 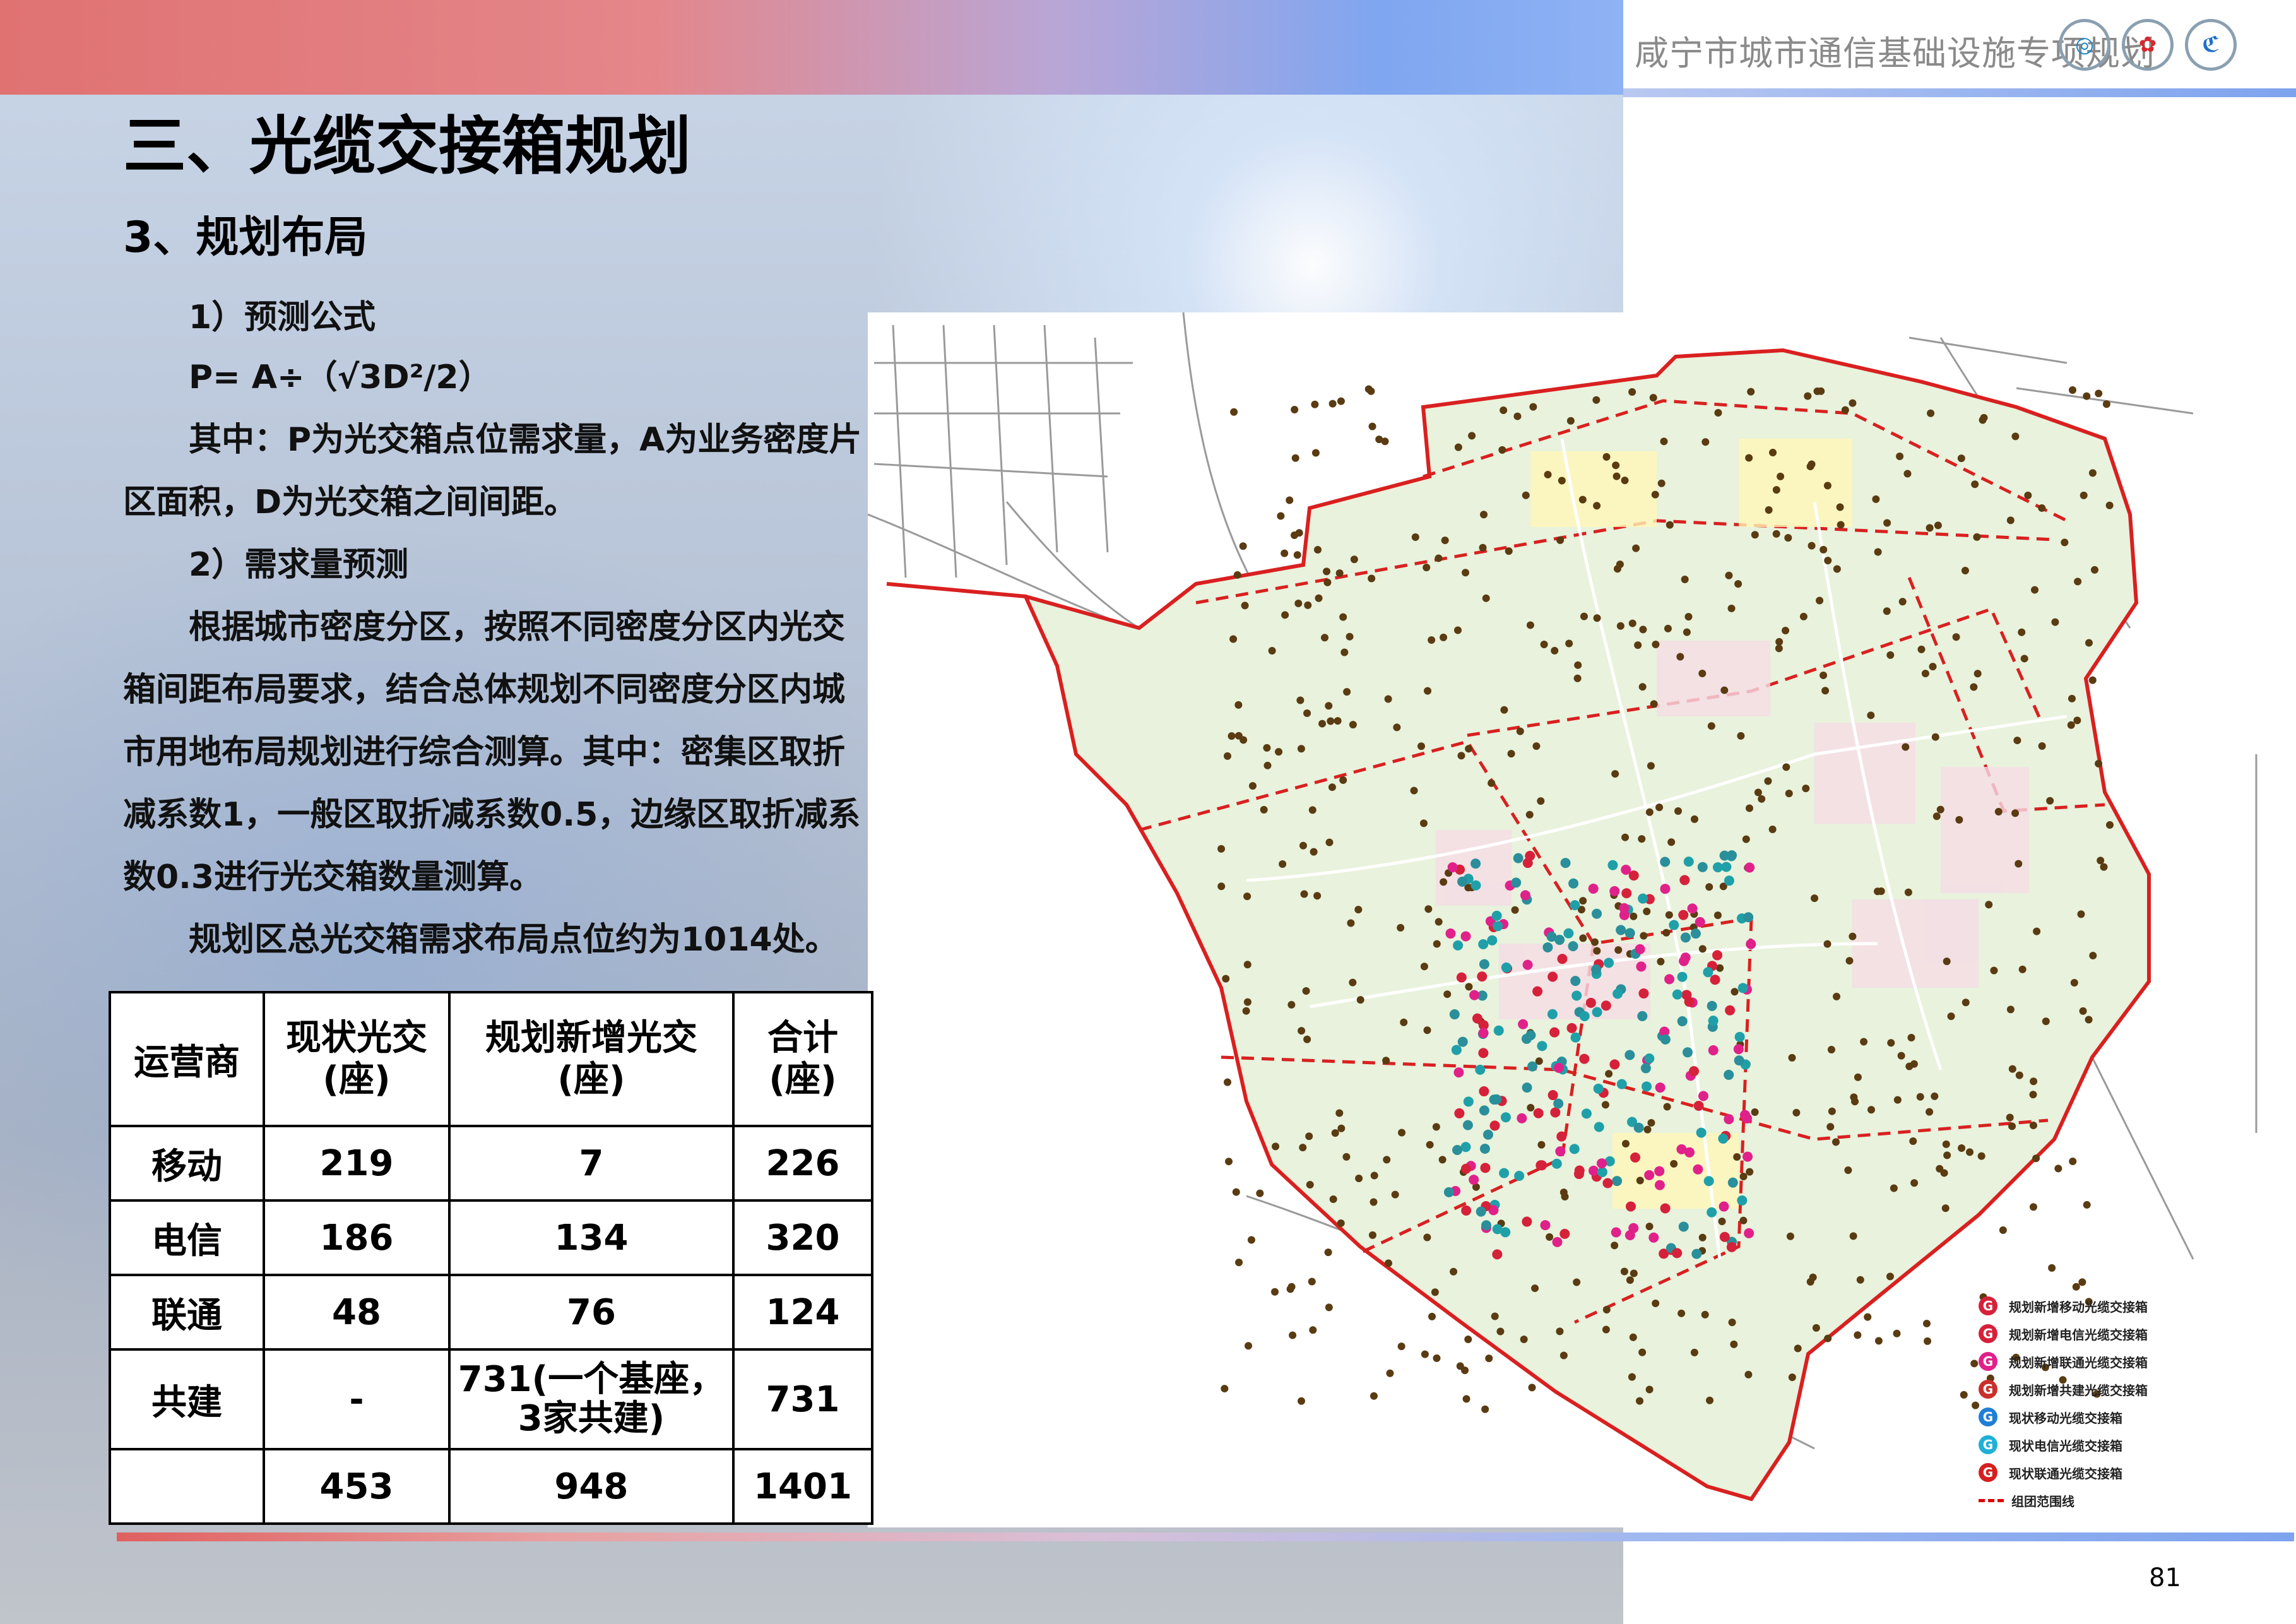 What do you see at coordinates (407, 146) in the screenshot?
I see `page-title: 三、光缆交接箱规划` at bounding box center [407, 146].